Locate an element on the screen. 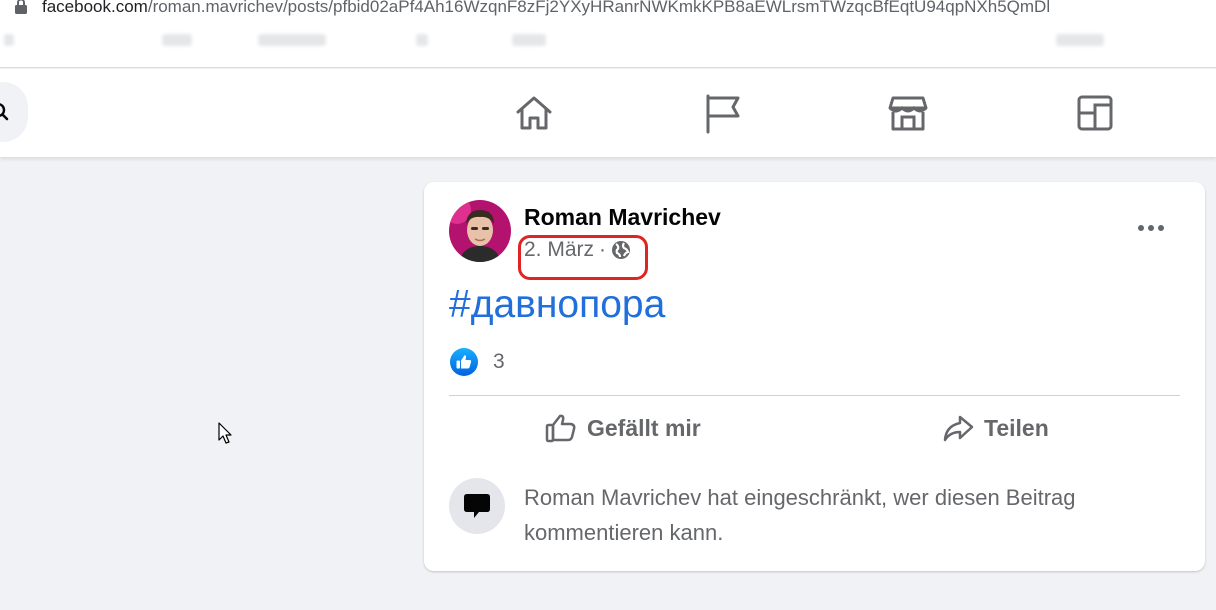 The image size is (1216, 610). gaming-icon is located at coordinates (1095, 113).